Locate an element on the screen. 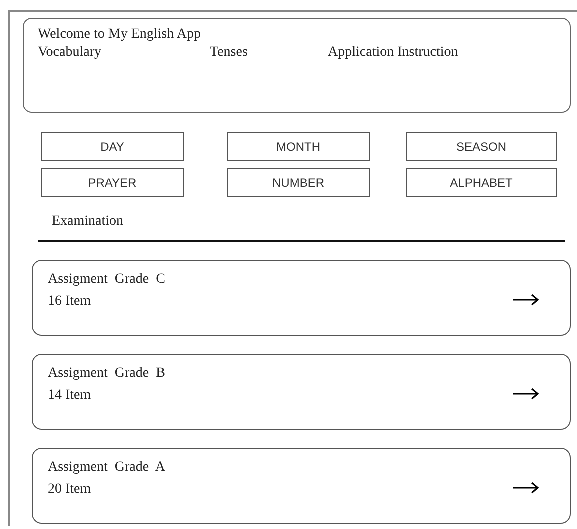 This screenshot has width=577, height=529. category-button: PRAYER is located at coordinates (112, 182).